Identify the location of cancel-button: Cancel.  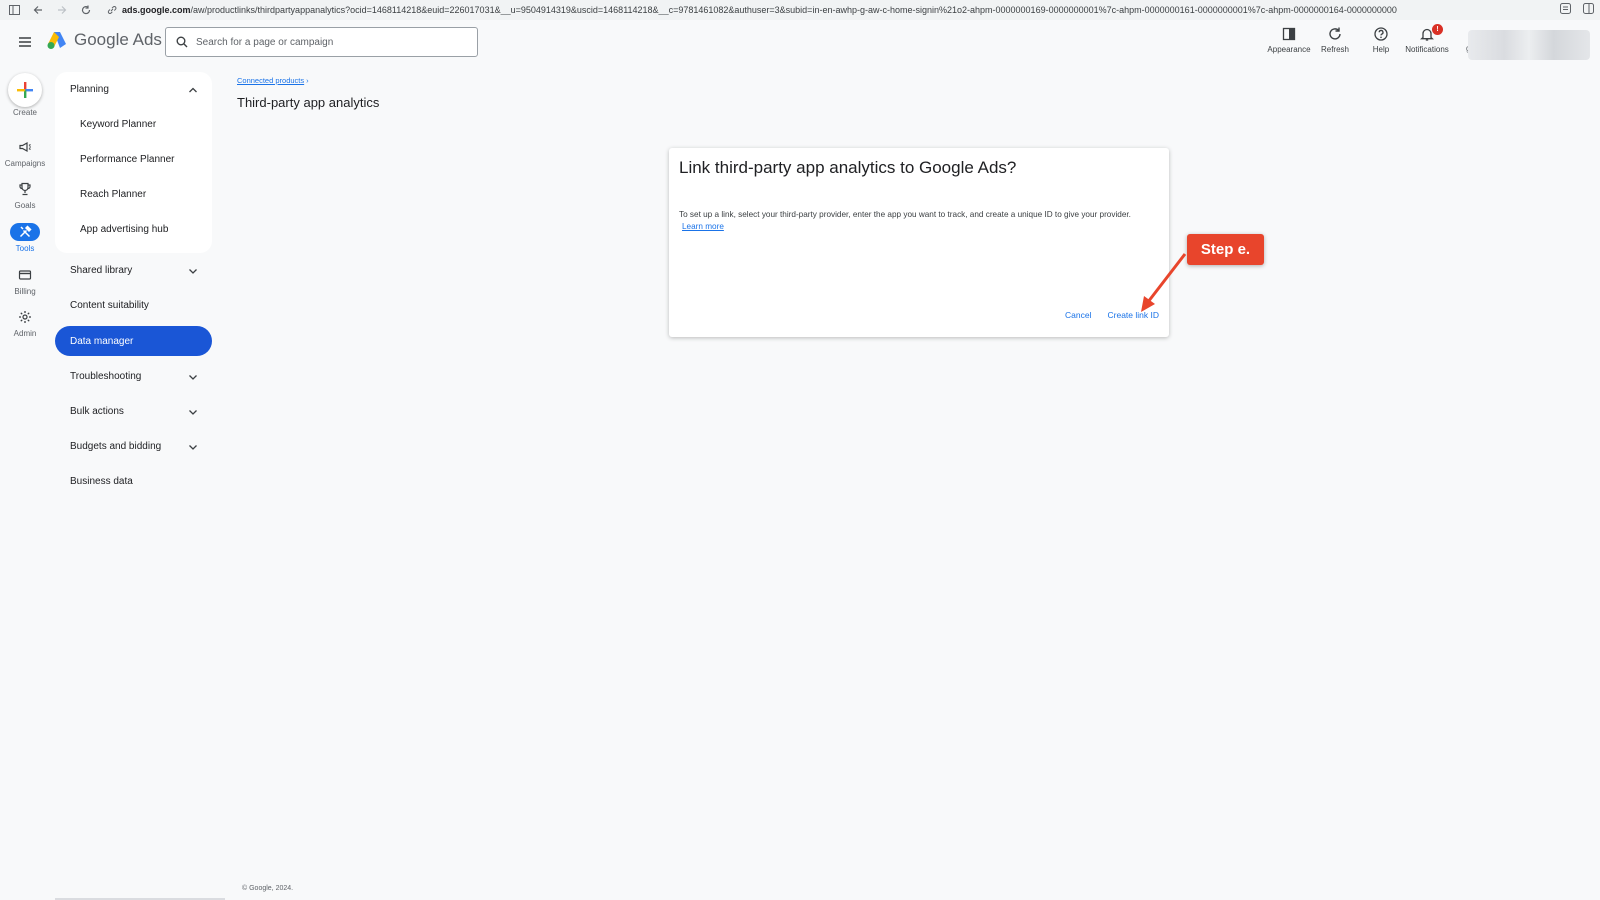
(1078, 315).